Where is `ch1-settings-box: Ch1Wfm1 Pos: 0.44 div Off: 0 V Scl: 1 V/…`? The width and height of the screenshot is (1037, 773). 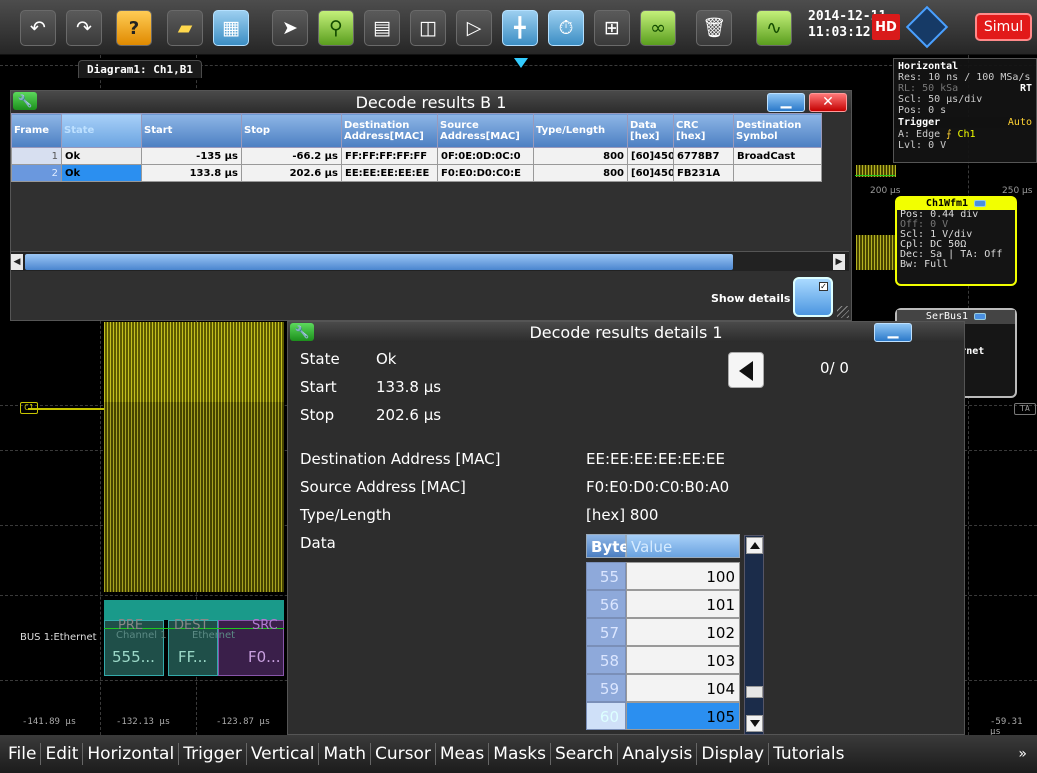
ch1-settings-box: Ch1Wfm1 Pos: 0.44 div Off: 0 V Scl: 1 V/… is located at coordinates (956, 241).